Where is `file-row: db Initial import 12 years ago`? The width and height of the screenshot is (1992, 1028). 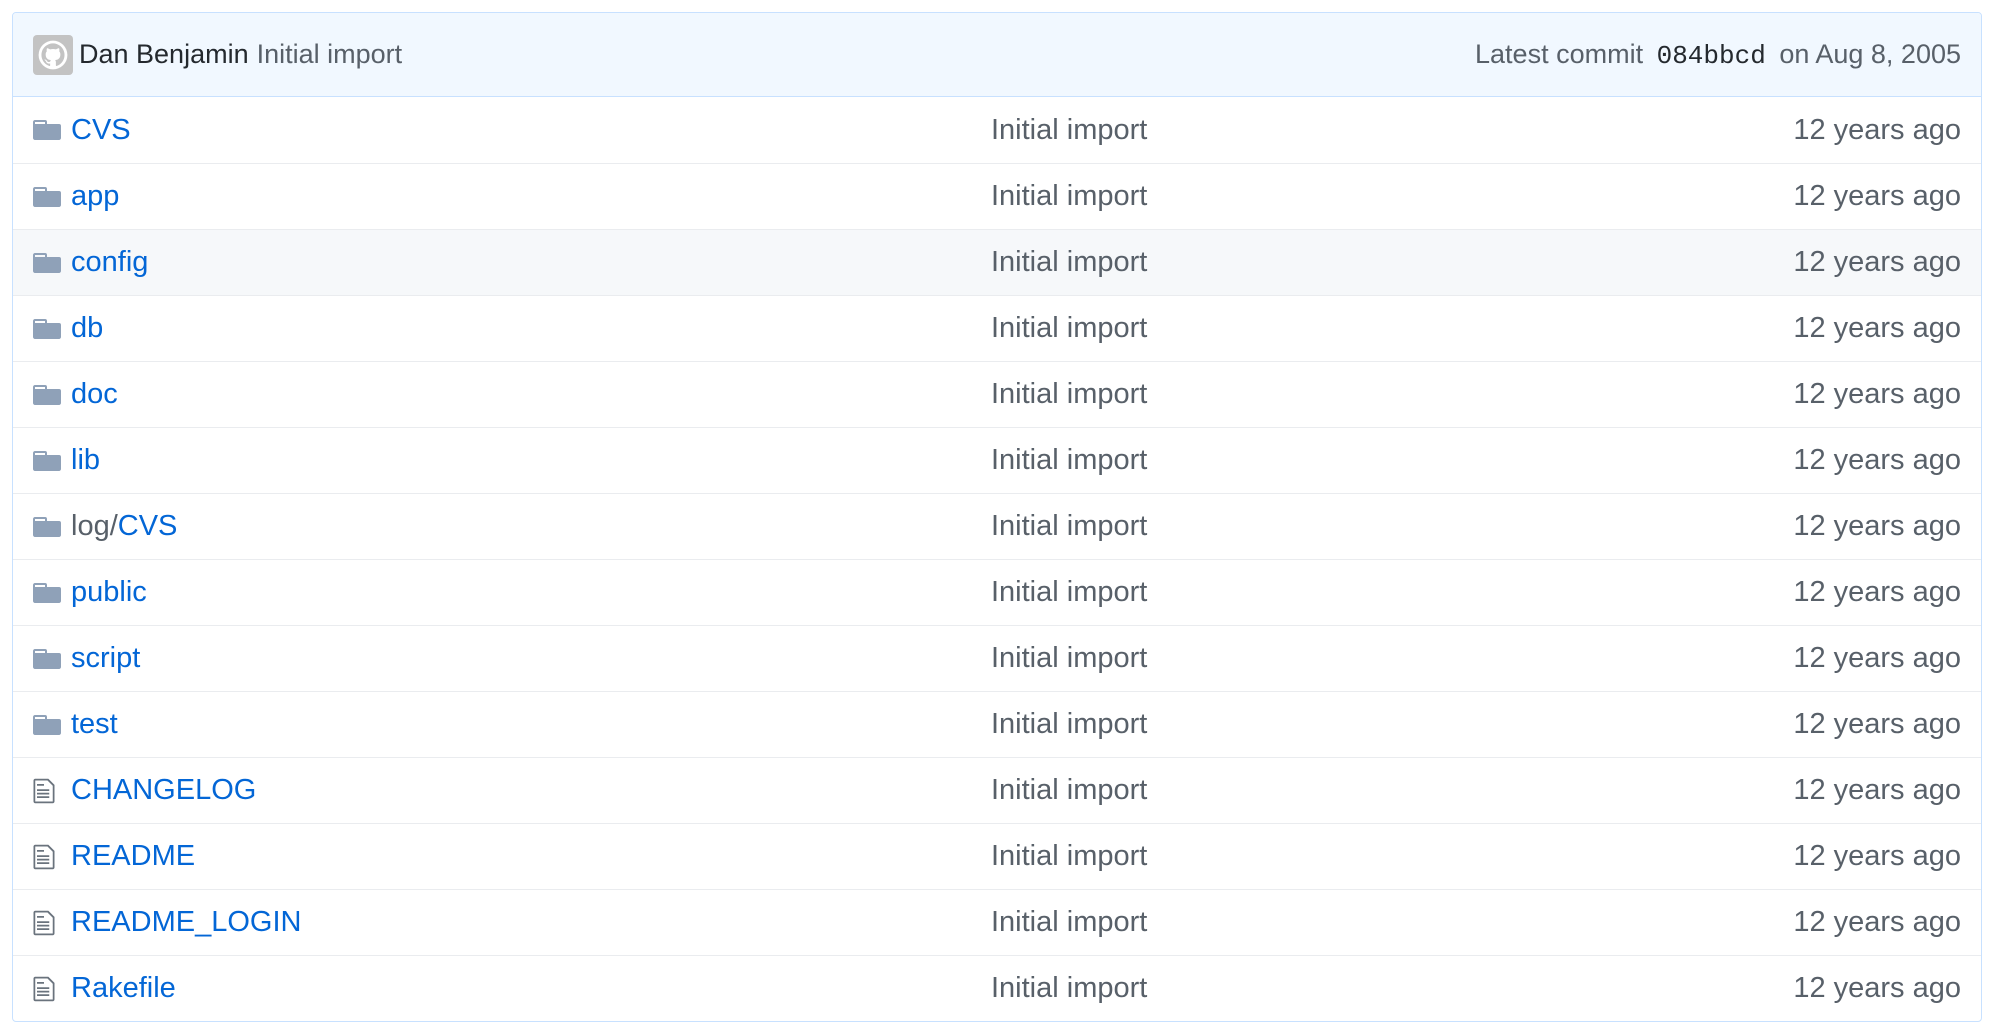
file-row: db Initial import 12 years ago is located at coordinates (997, 328).